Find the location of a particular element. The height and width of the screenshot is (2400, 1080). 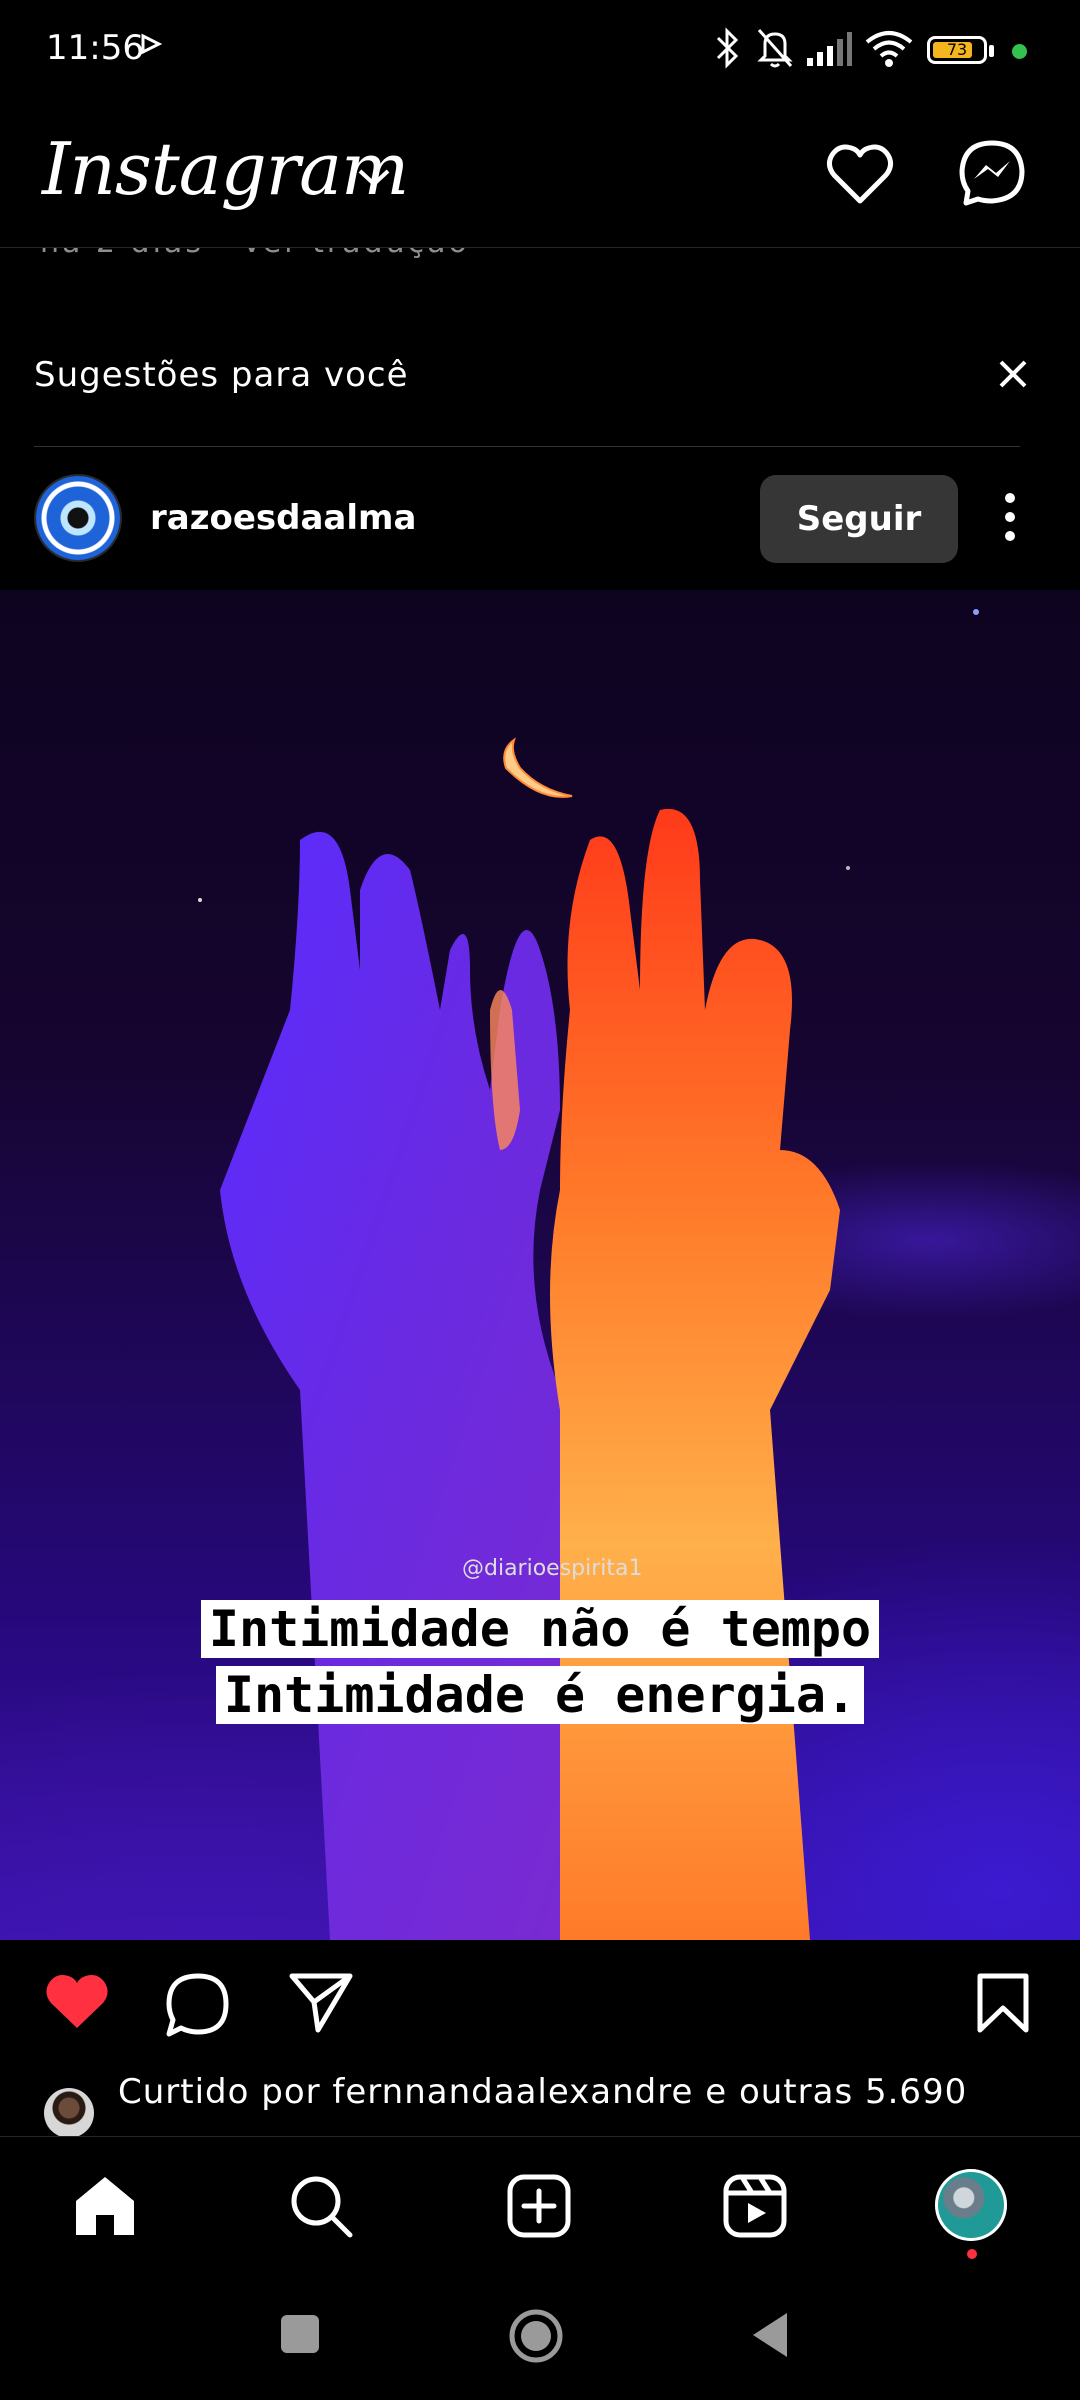

bottom-nav is located at coordinates (540, 2201).